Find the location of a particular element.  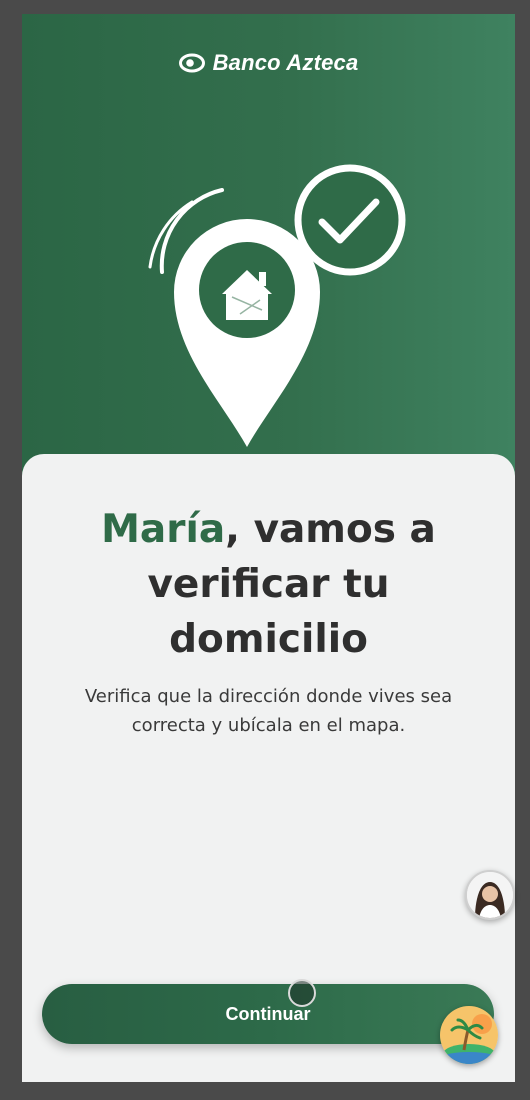

location-pin-house-checkmark-icon is located at coordinates (277, 305).